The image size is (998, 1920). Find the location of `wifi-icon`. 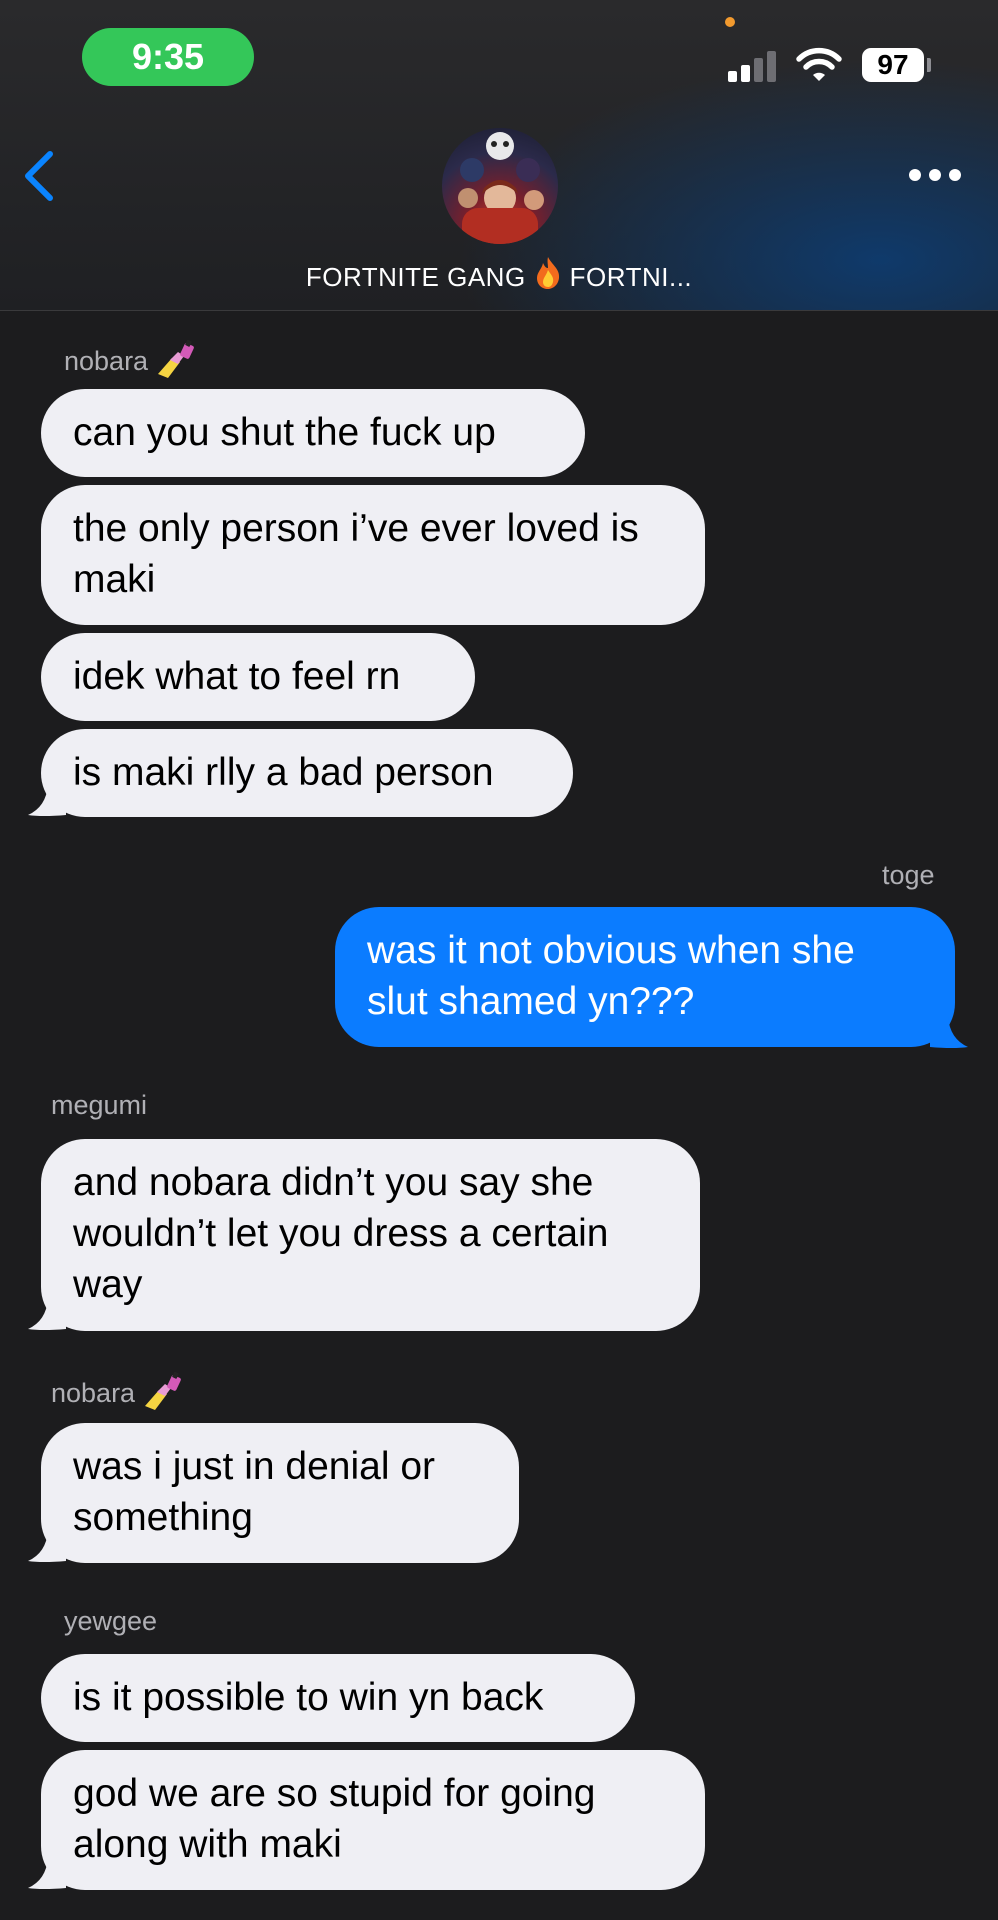

wifi-icon is located at coordinates (819, 64).